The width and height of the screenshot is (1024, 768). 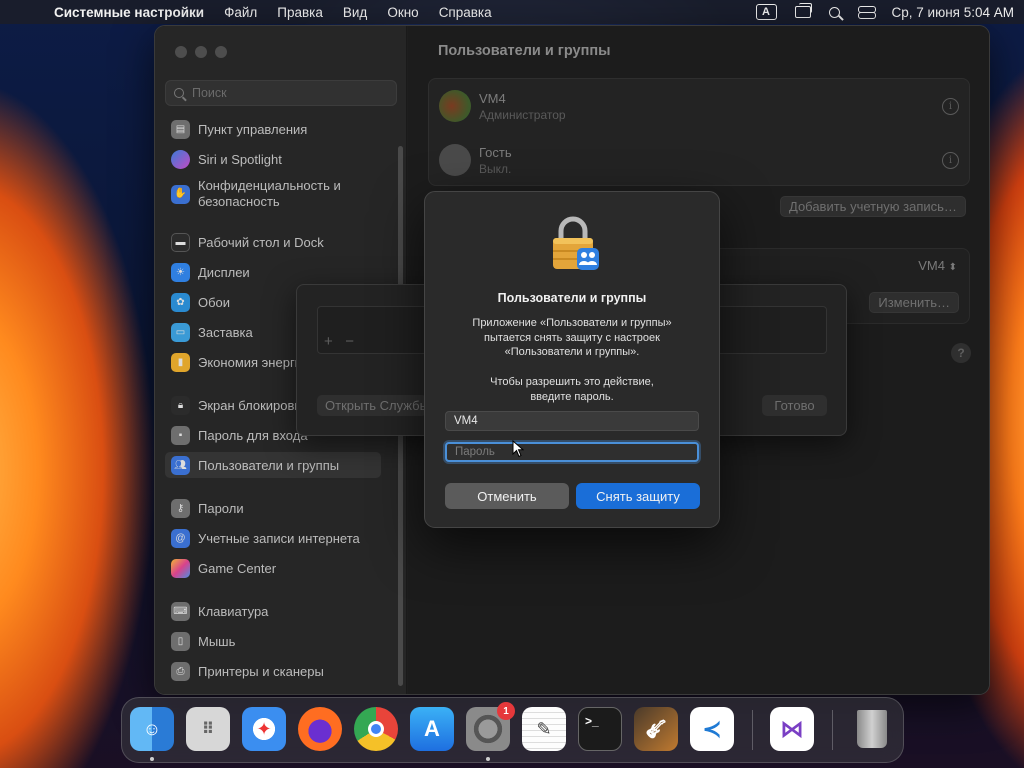 What do you see at coordinates (180, 405) in the screenshot?
I see `lock-screen-icon: 🔒︎` at bounding box center [180, 405].